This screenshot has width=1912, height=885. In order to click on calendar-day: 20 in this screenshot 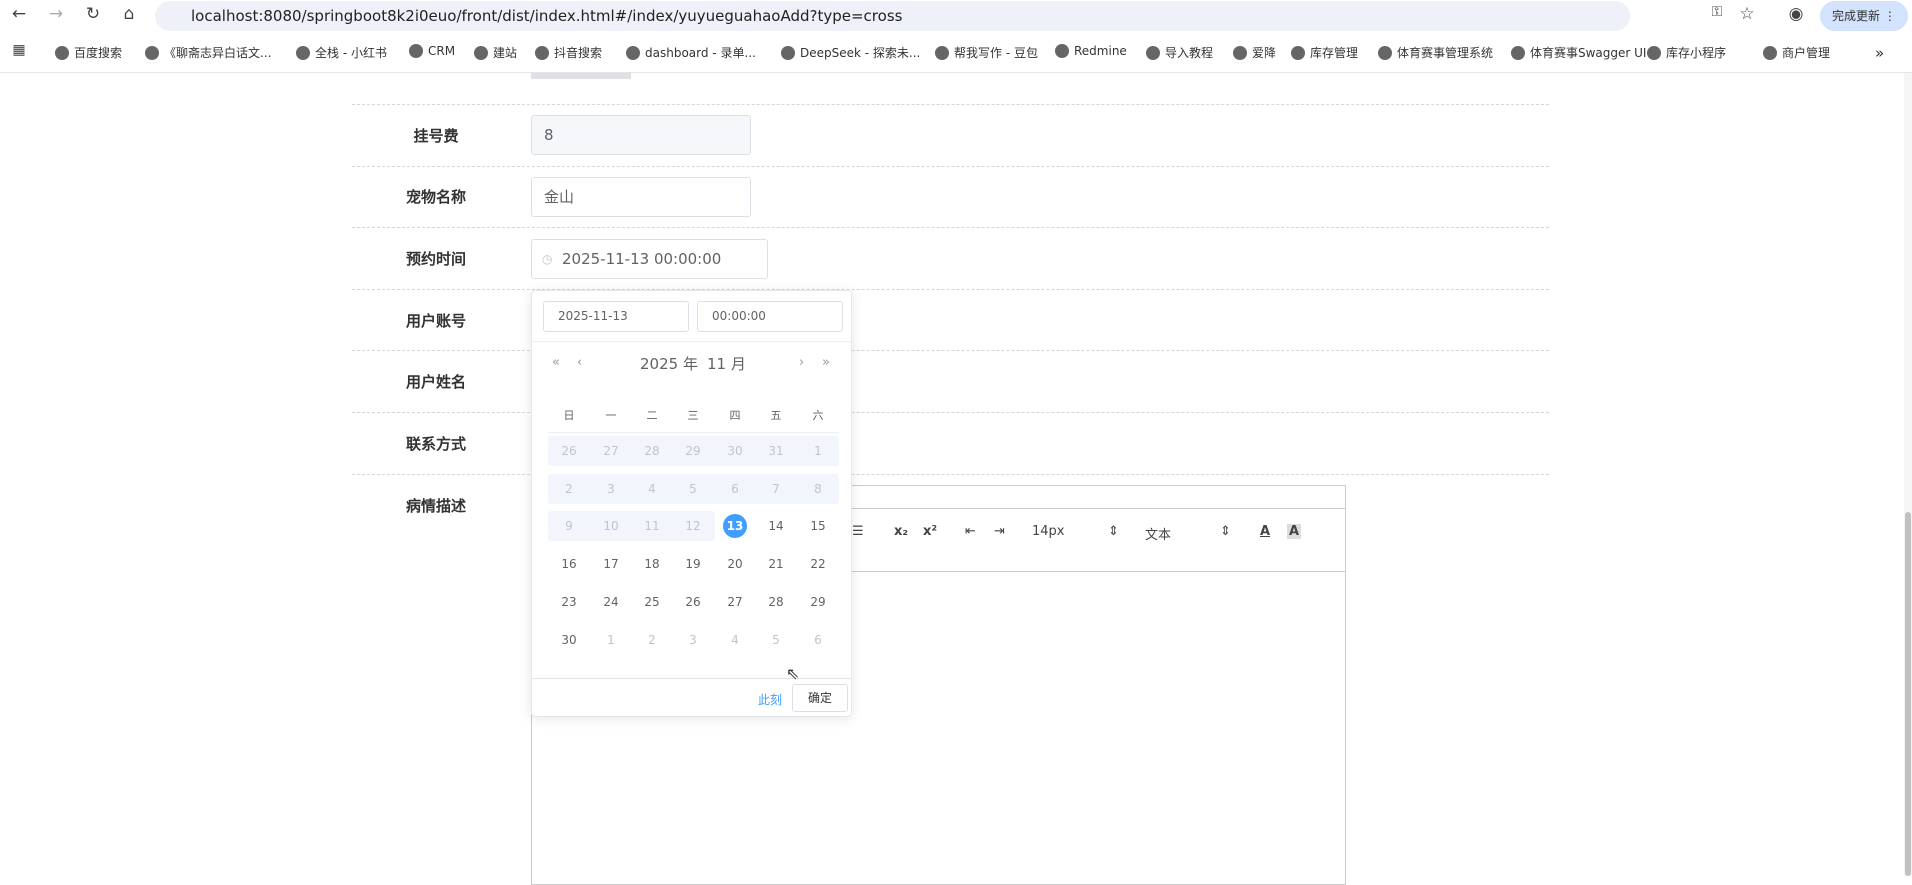, I will do `click(735, 564)`.